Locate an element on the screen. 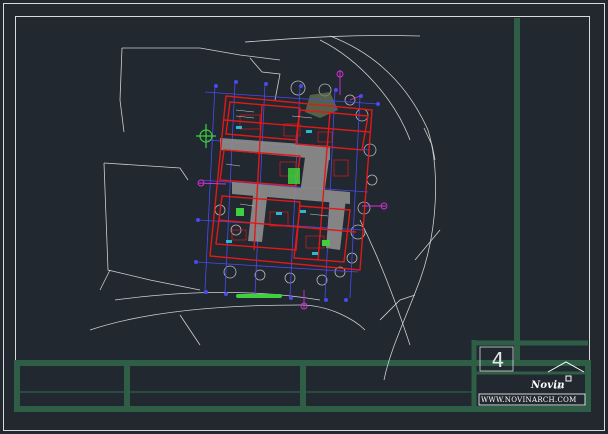 The image size is (608, 434). logo-url: WWW.NOVINARCH.COM is located at coordinates (529, 400).